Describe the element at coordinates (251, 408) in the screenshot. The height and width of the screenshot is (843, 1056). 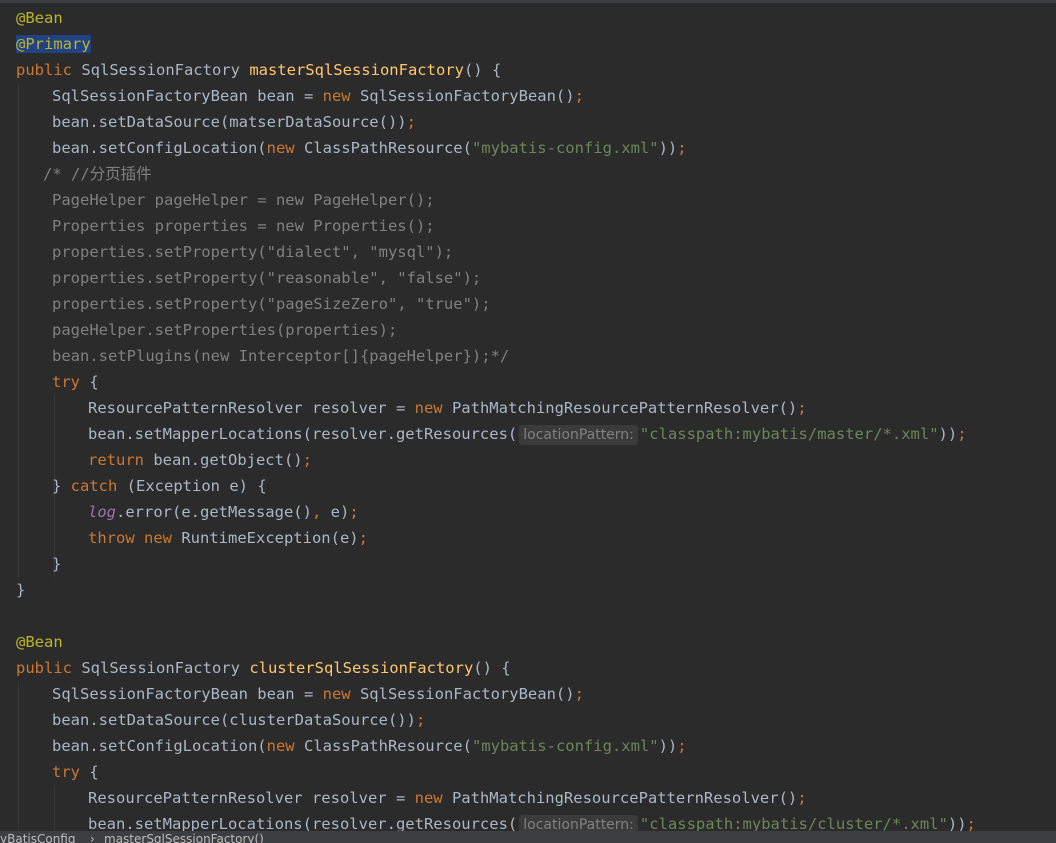
I see `code-token: ResourcePatternResolver resolver =` at that location.